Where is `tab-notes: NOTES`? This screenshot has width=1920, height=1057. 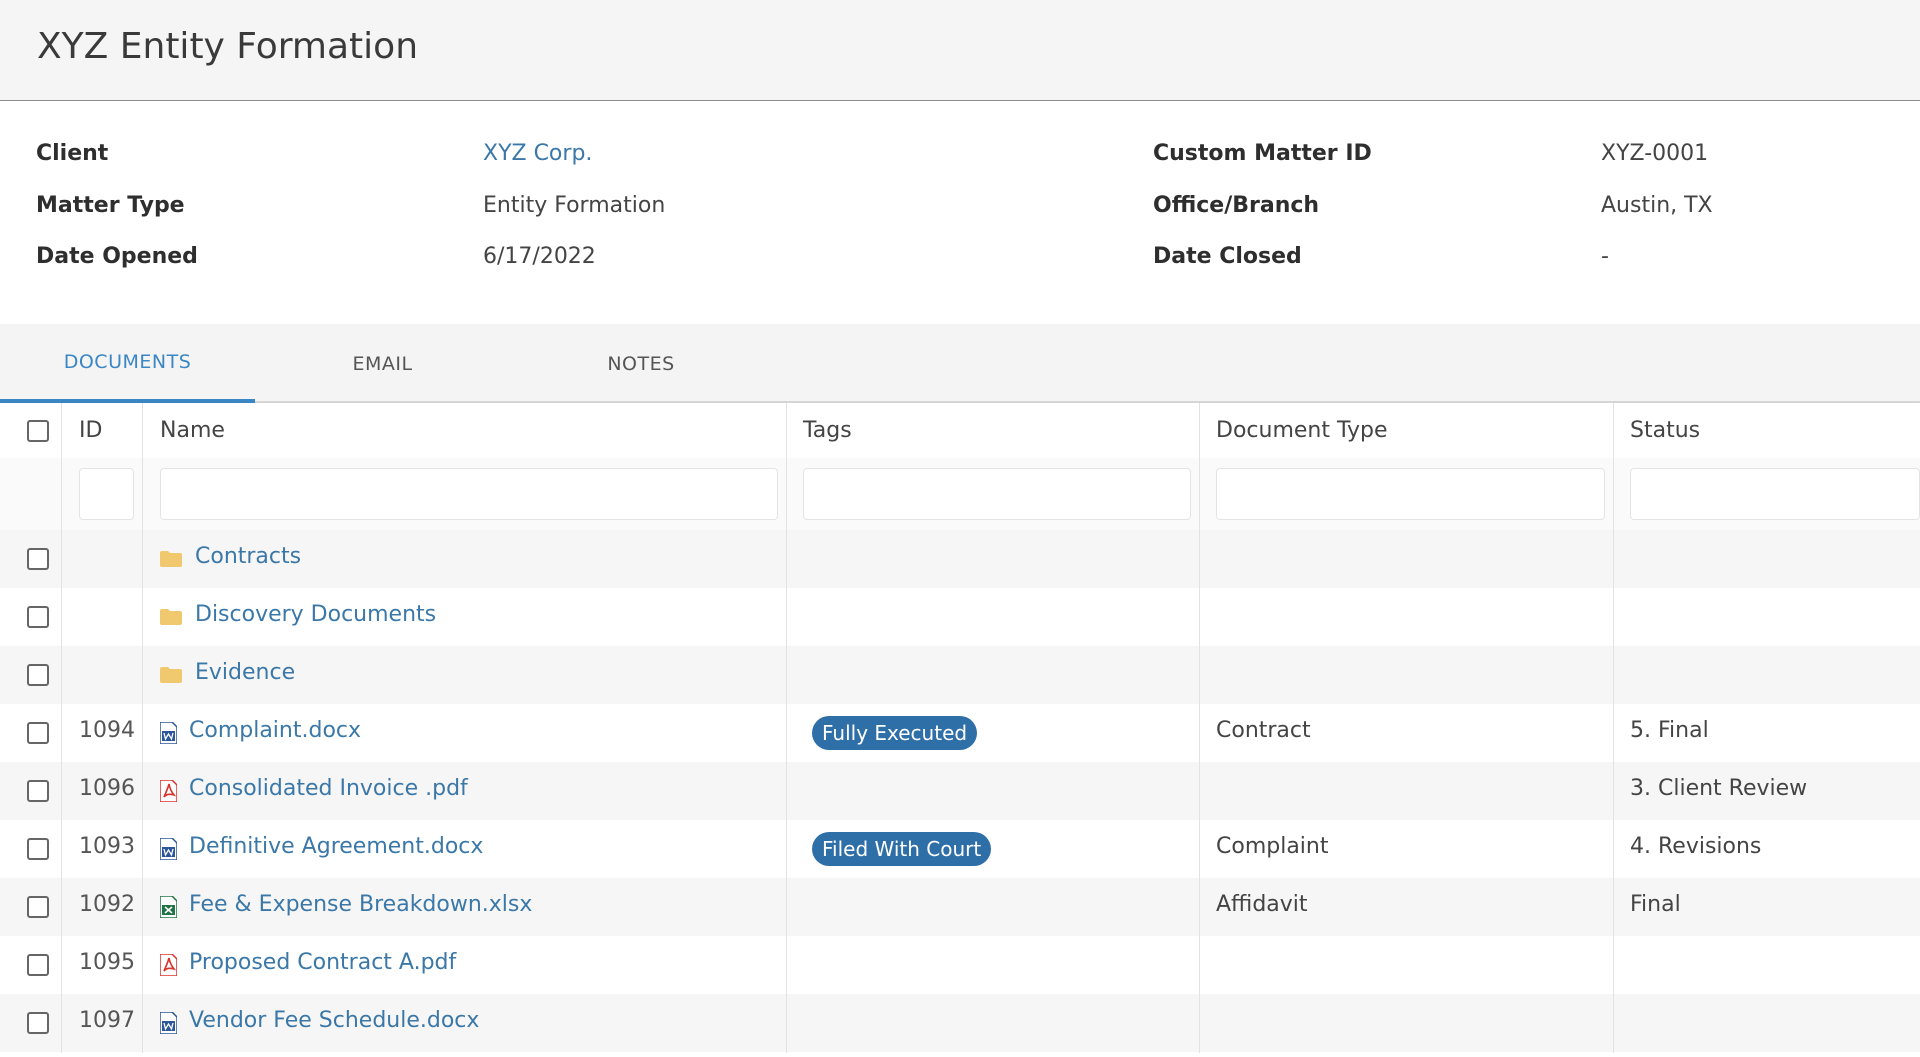
tab-notes: NOTES is located at coordinates (641, 363).